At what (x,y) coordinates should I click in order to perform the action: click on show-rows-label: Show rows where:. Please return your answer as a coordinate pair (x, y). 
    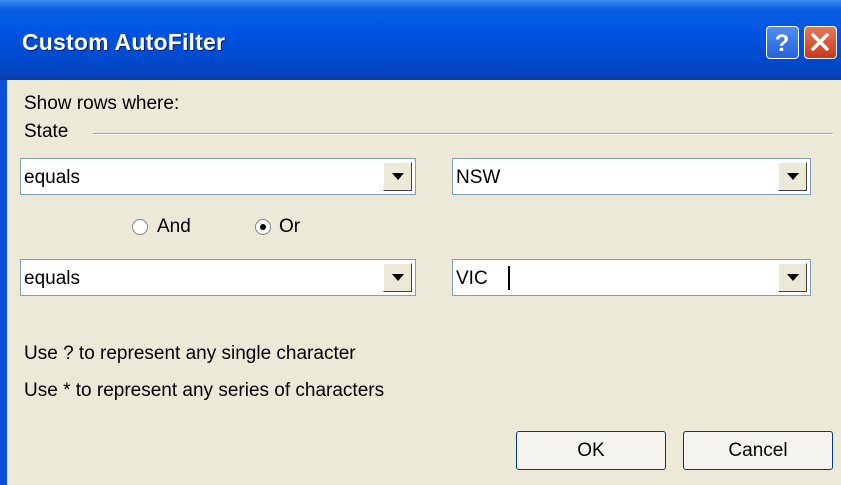
    Looking at the image, I should click on (102, 103).